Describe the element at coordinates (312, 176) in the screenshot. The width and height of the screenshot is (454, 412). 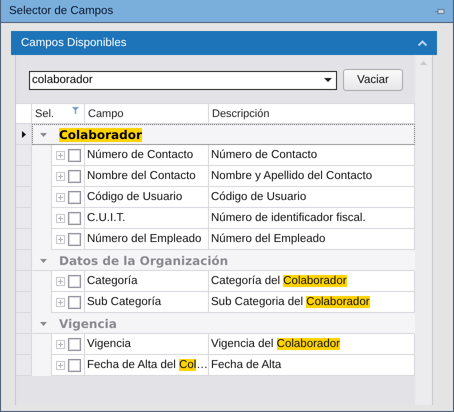
I see `description-cell: Nombre y Apellido del Contacto` at that location.